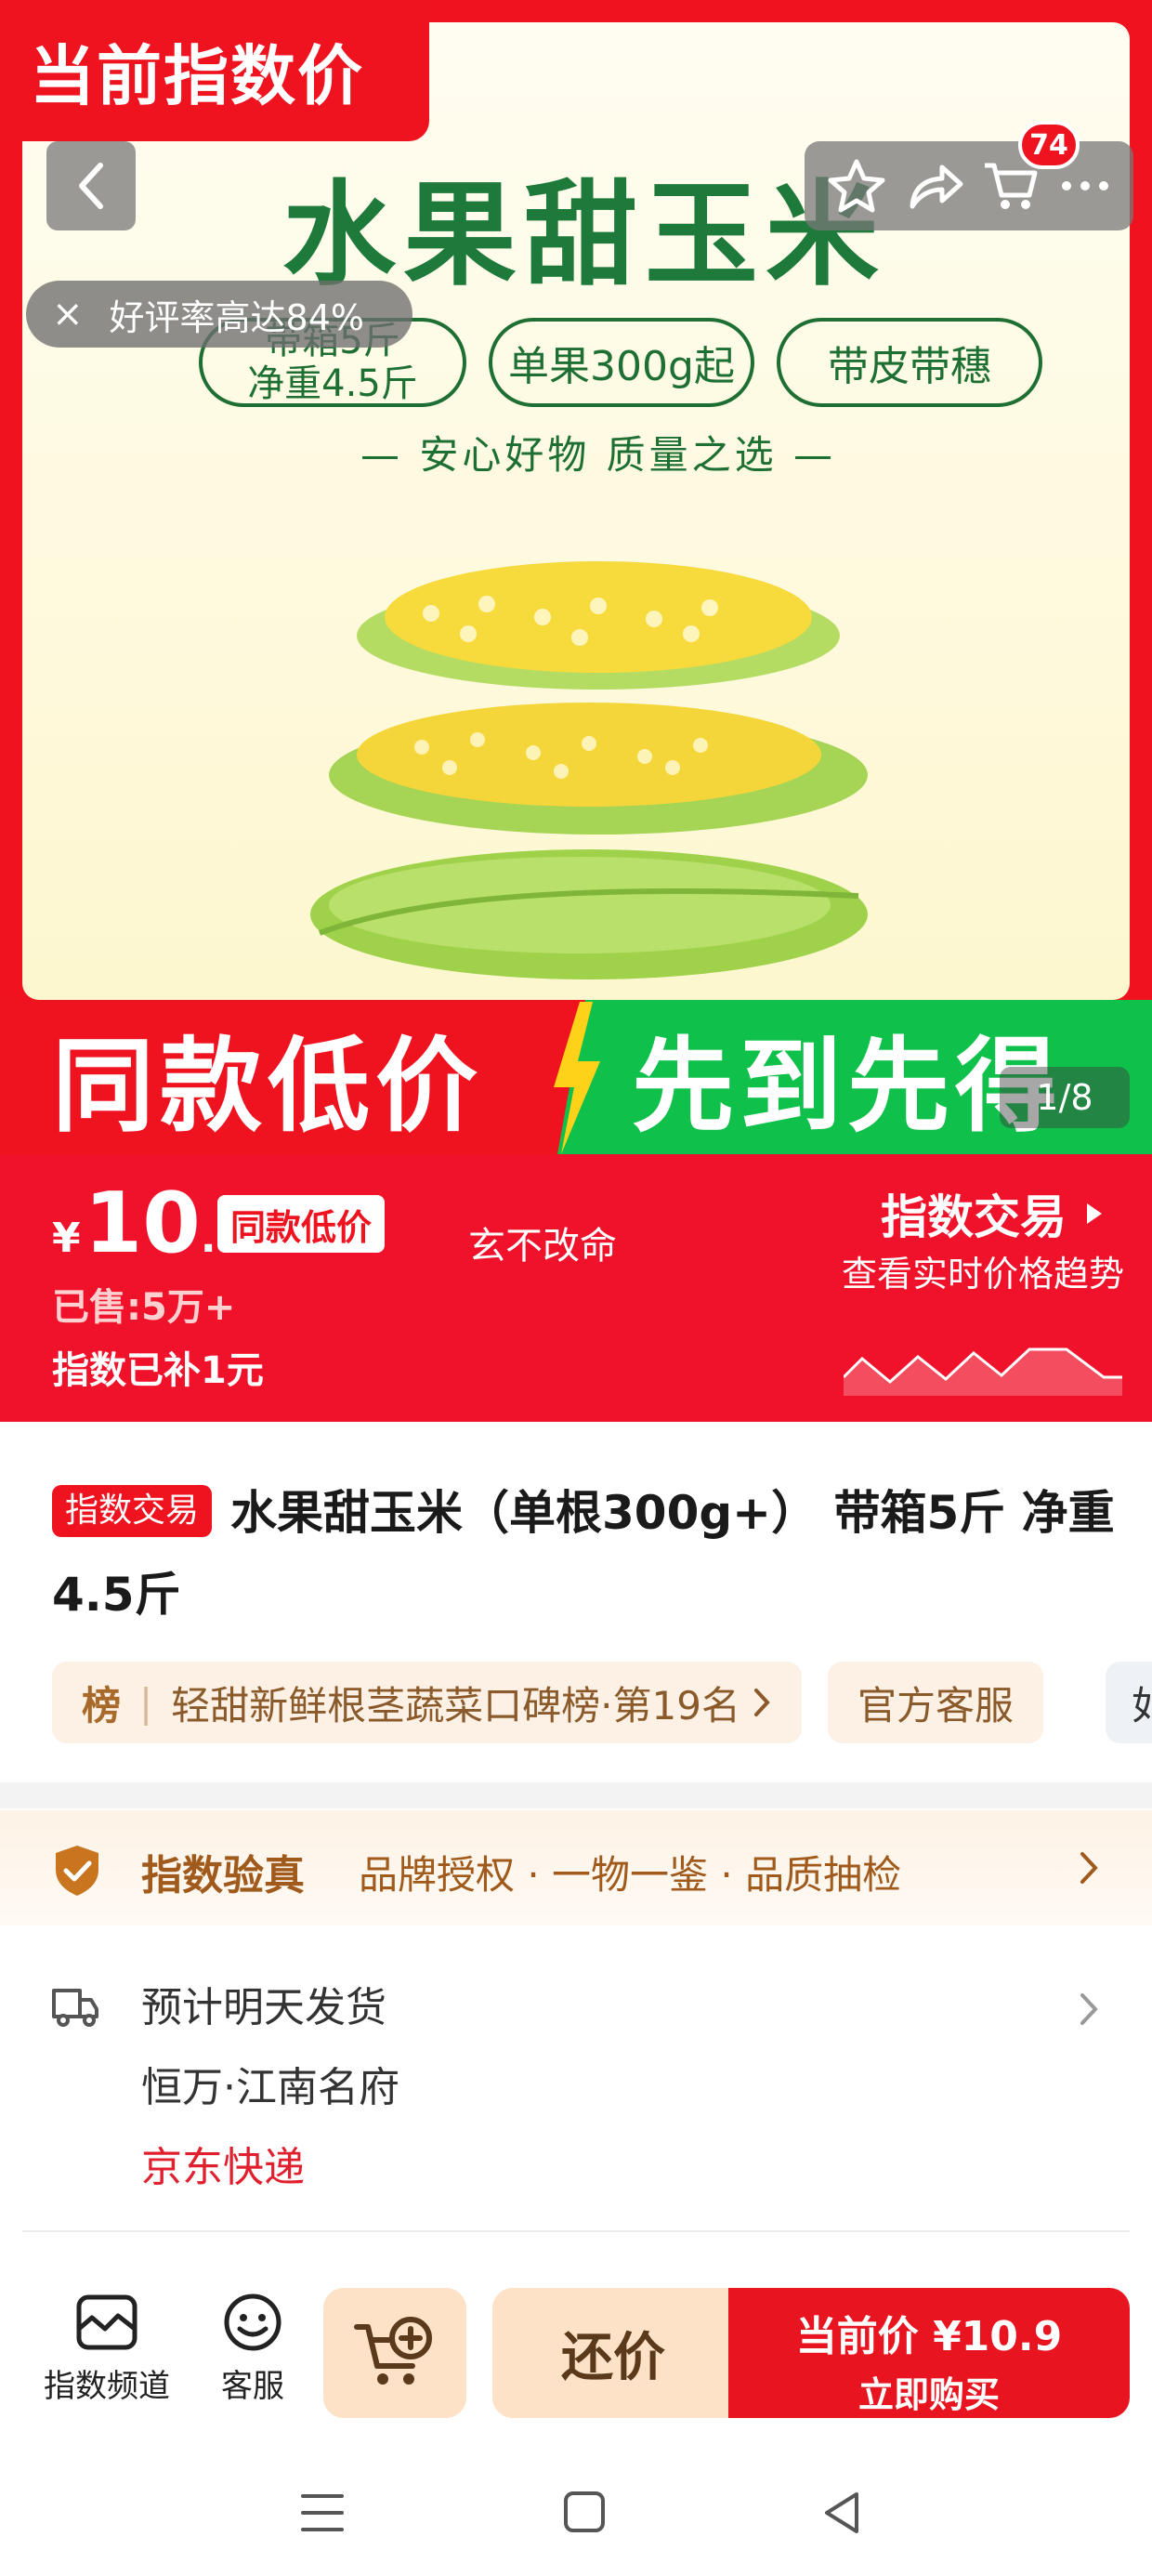  I want to click on corn-illustration, so click(589, 770).